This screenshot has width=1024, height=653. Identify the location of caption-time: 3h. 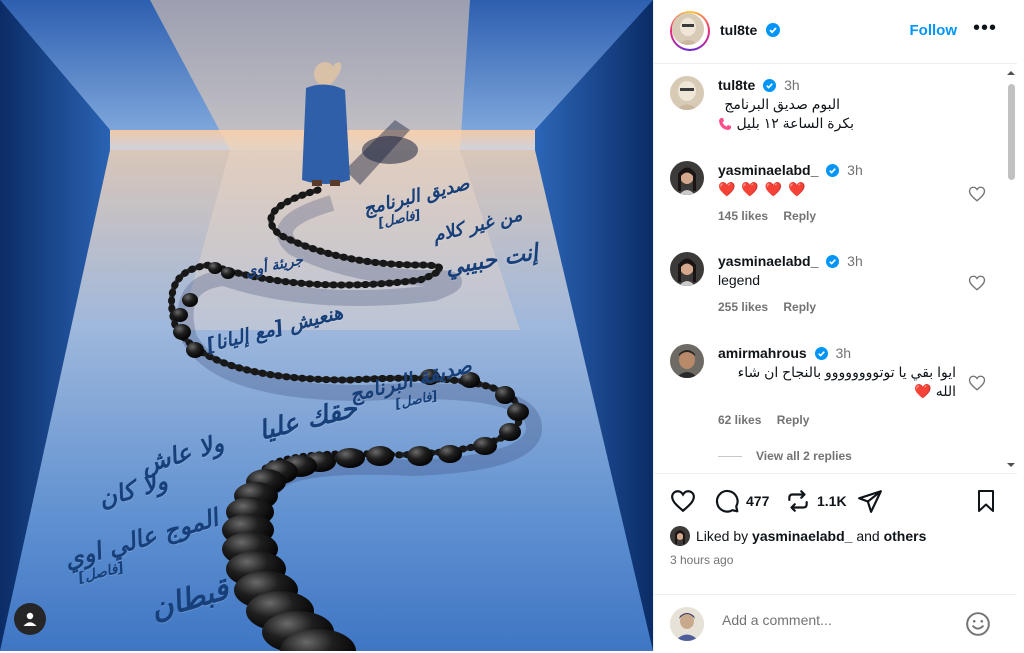
(792, 85).